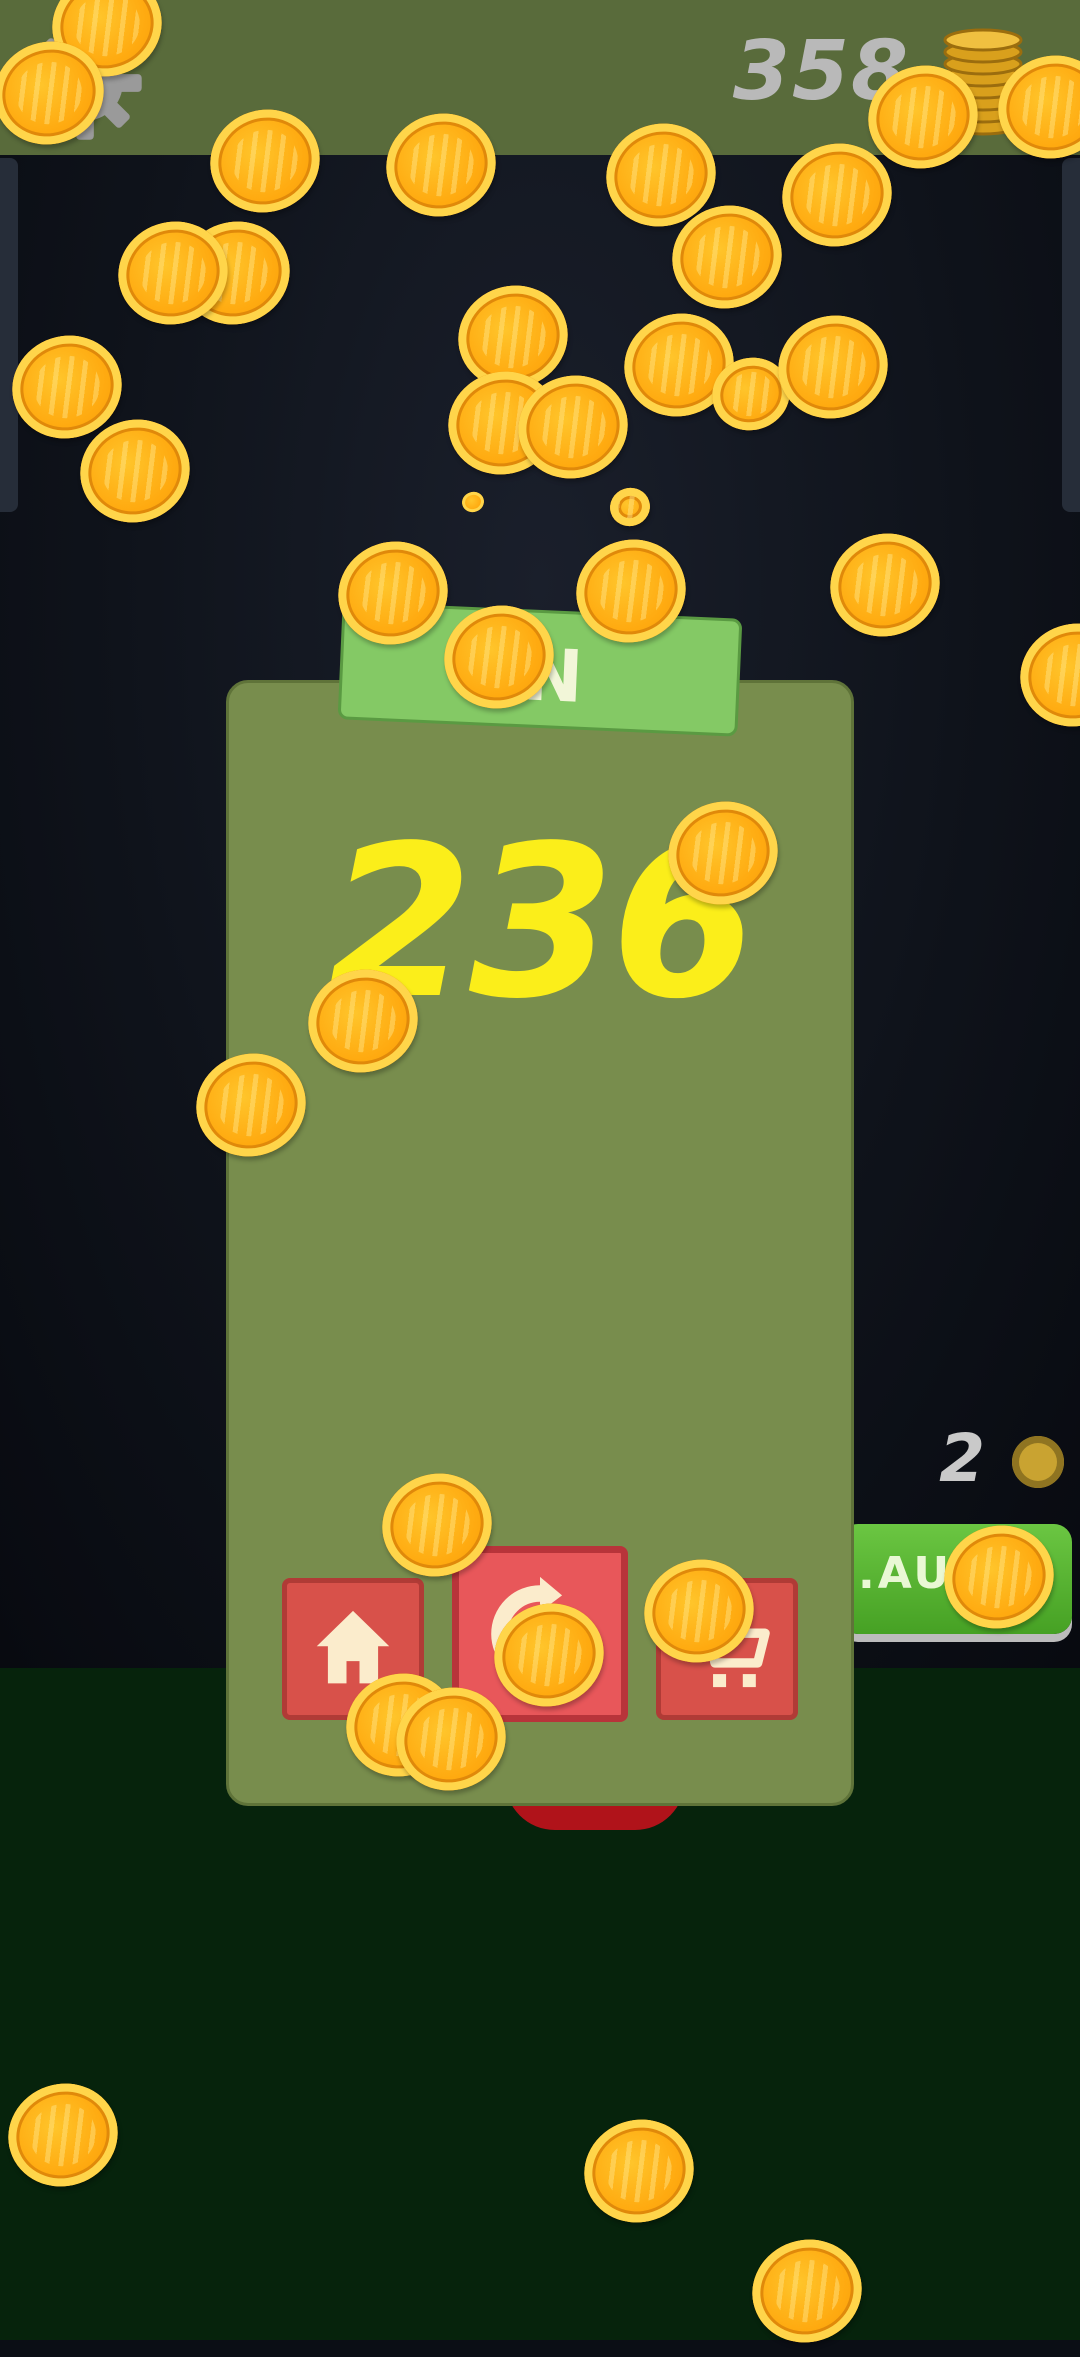 This screenshot has width=1080, height=2357. Describe the element at coordinates (9, 335) in the screenshot. I see `left-rail` at that location.